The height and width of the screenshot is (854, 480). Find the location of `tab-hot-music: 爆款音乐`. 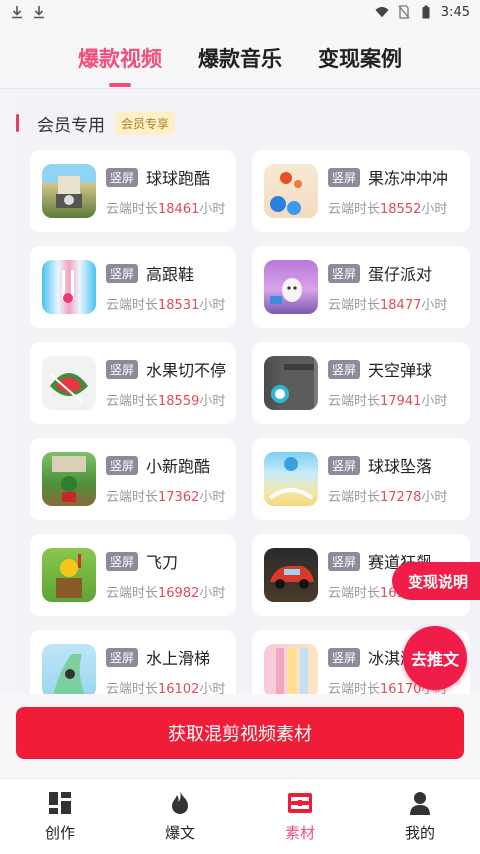

tab-hot-music: 爆款音乐 is located at coordinates (240, 56).